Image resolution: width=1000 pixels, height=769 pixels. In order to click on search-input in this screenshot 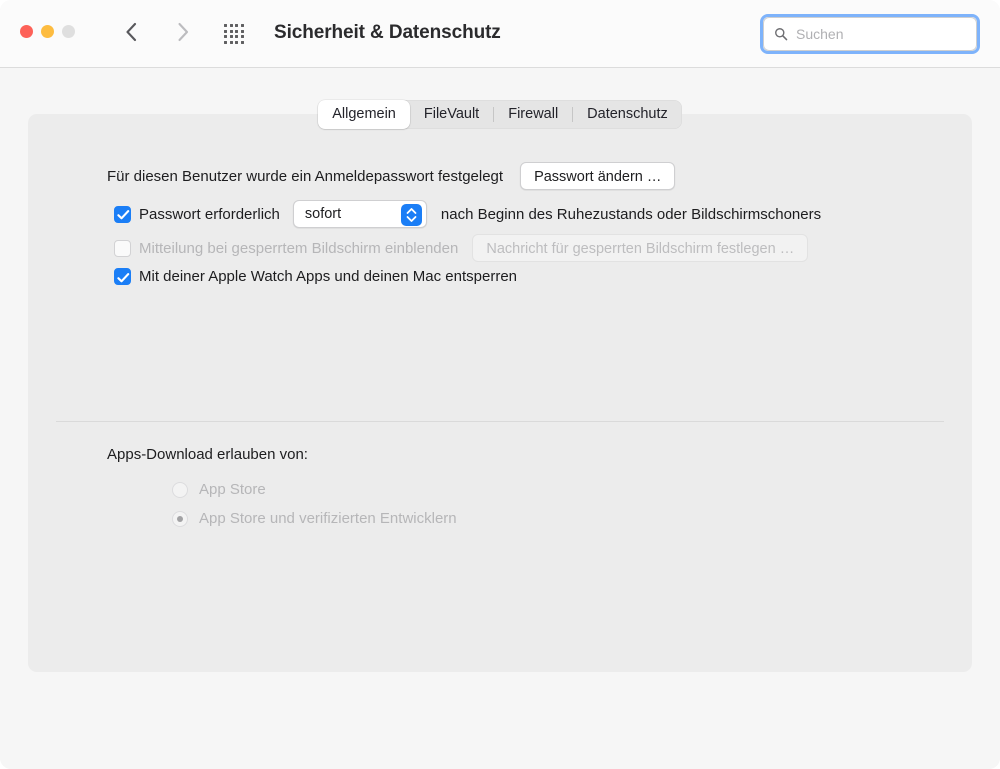, I will do `click(881, 34)`.